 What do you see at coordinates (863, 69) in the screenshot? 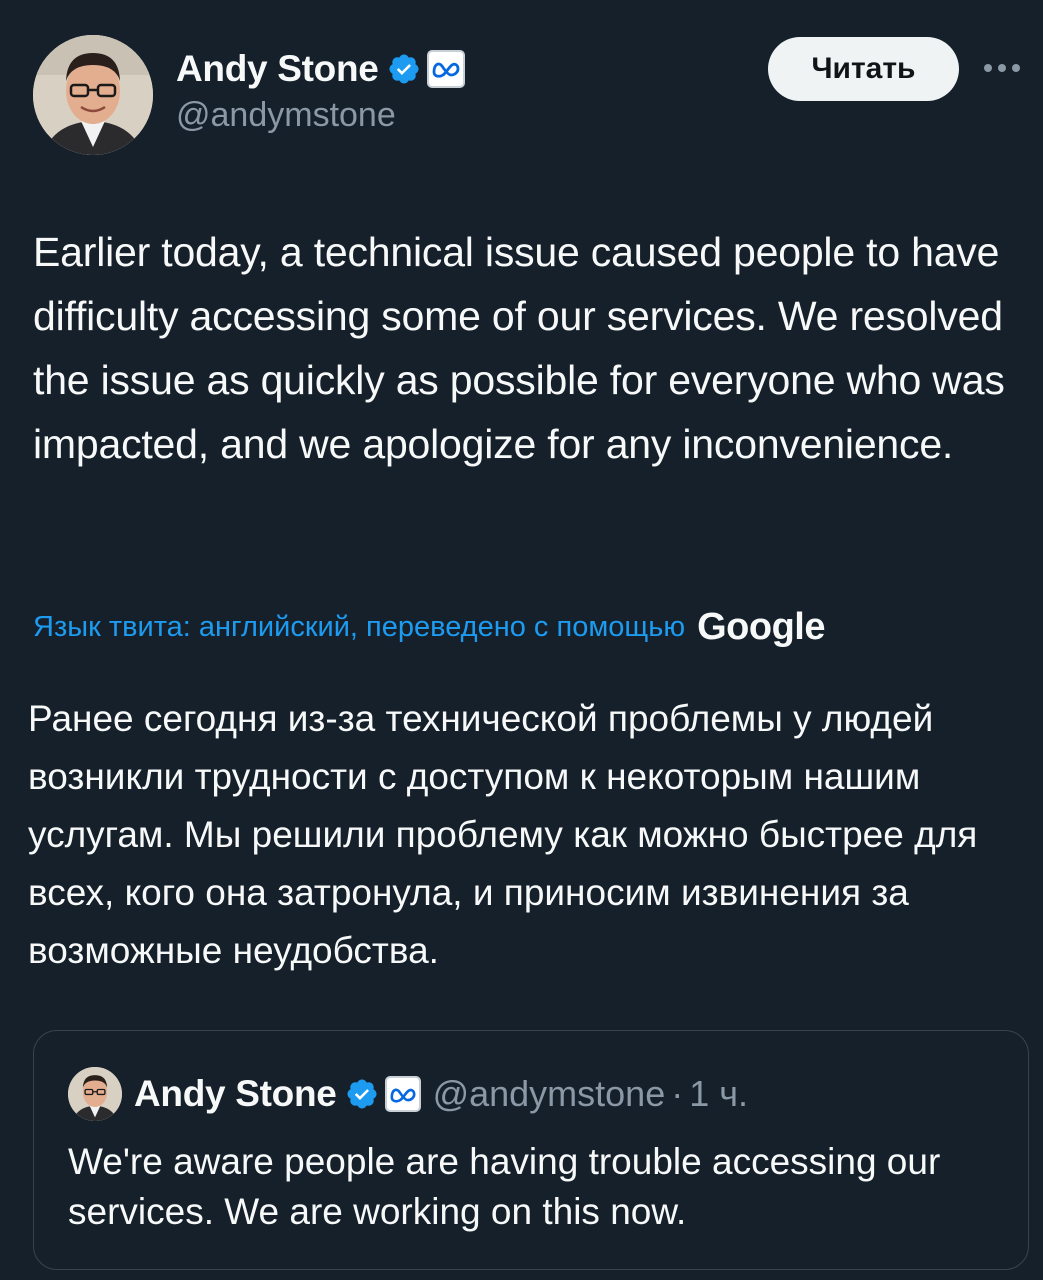
I see `follow-button: Читать` at bounding box center [863, 69].